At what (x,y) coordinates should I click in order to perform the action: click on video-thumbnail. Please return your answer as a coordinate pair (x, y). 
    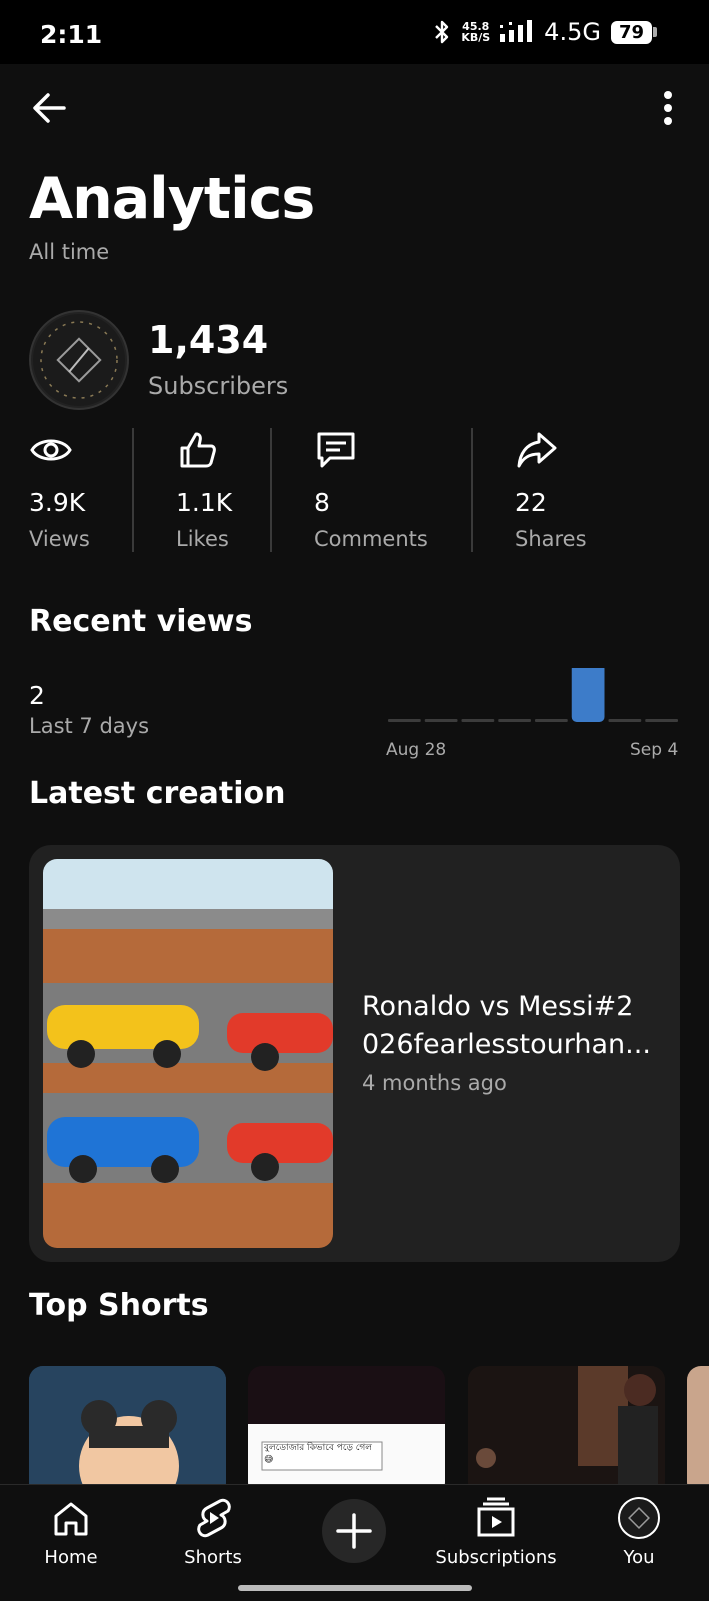
    Looking at the image, I should click on (188, 1053).